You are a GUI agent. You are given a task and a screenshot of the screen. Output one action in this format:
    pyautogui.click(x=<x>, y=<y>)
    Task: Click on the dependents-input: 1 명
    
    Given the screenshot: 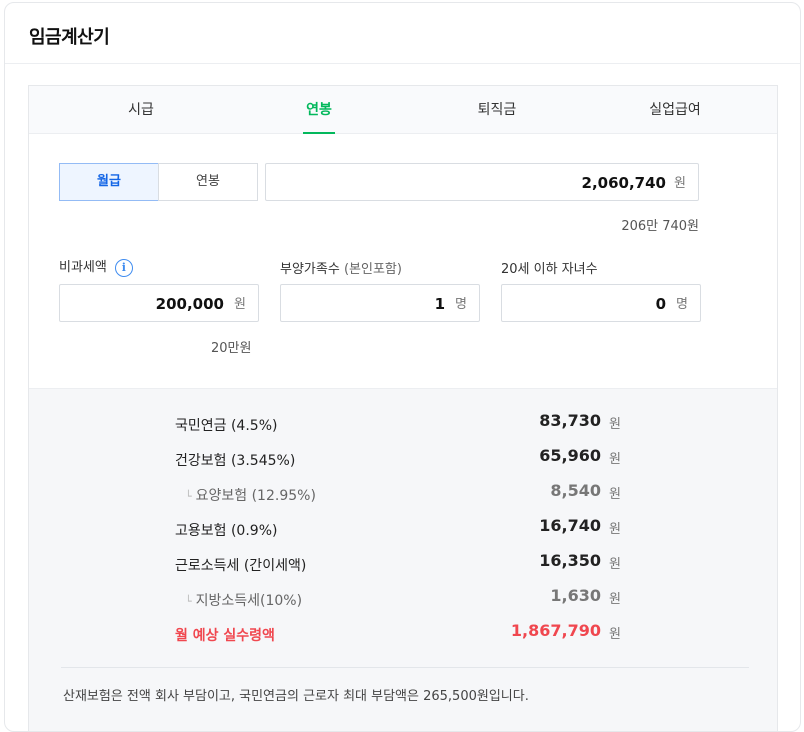 What is the action you would take?
    pyautogui.click(x=380, y=303)
    